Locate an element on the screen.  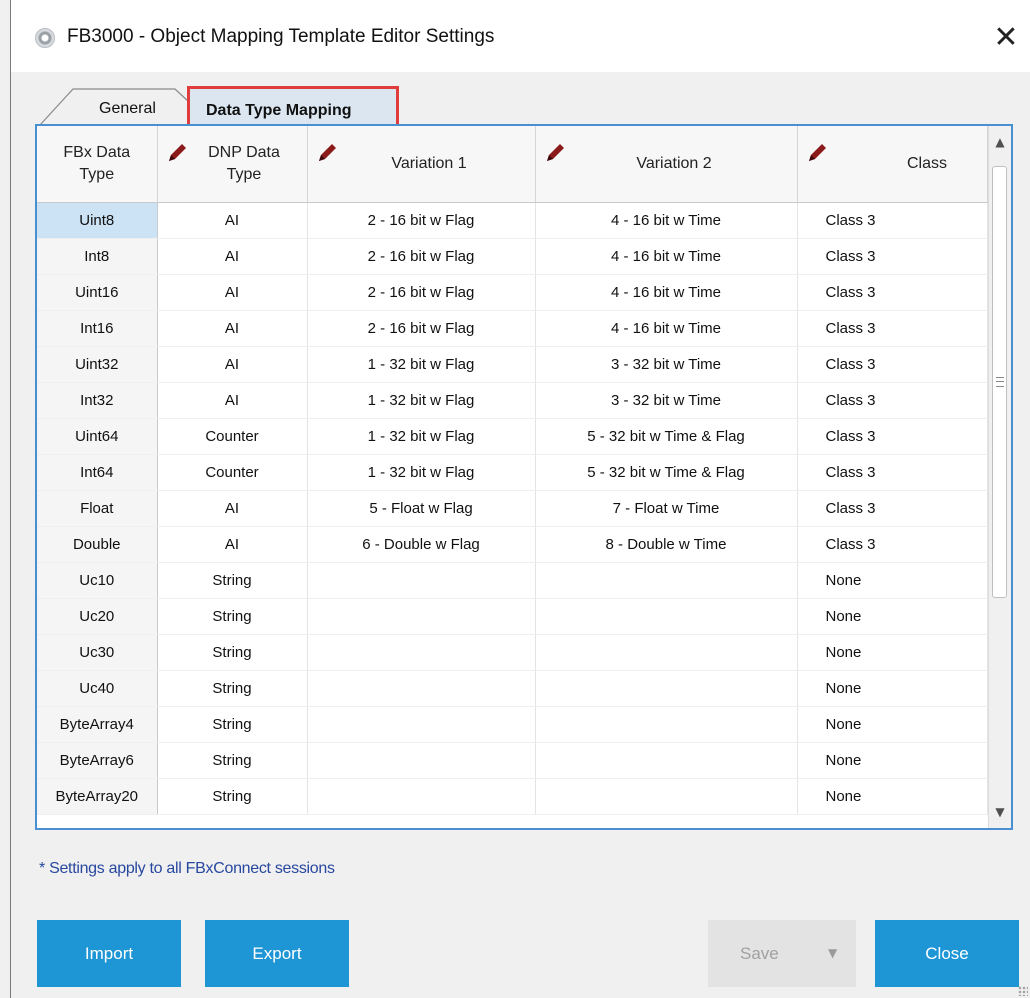
table-row: ByteArray20 String None is located at coordinates (512, 796).